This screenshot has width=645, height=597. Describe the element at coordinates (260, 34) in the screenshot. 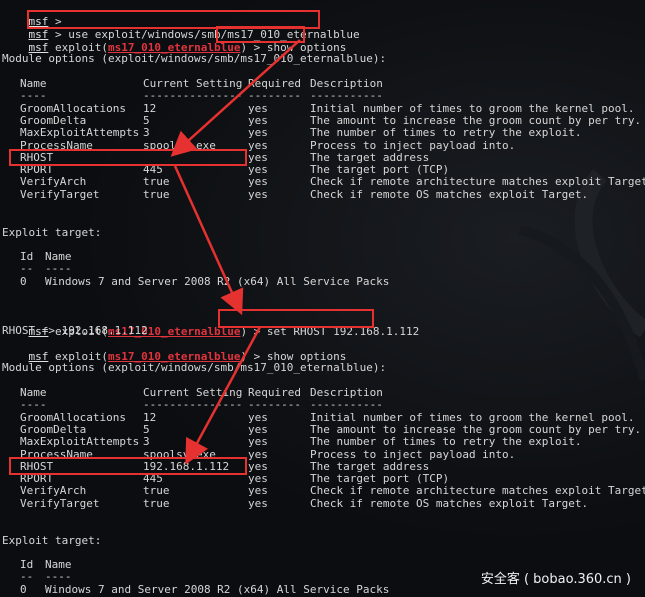

I see `show-options-highlight` at that location.